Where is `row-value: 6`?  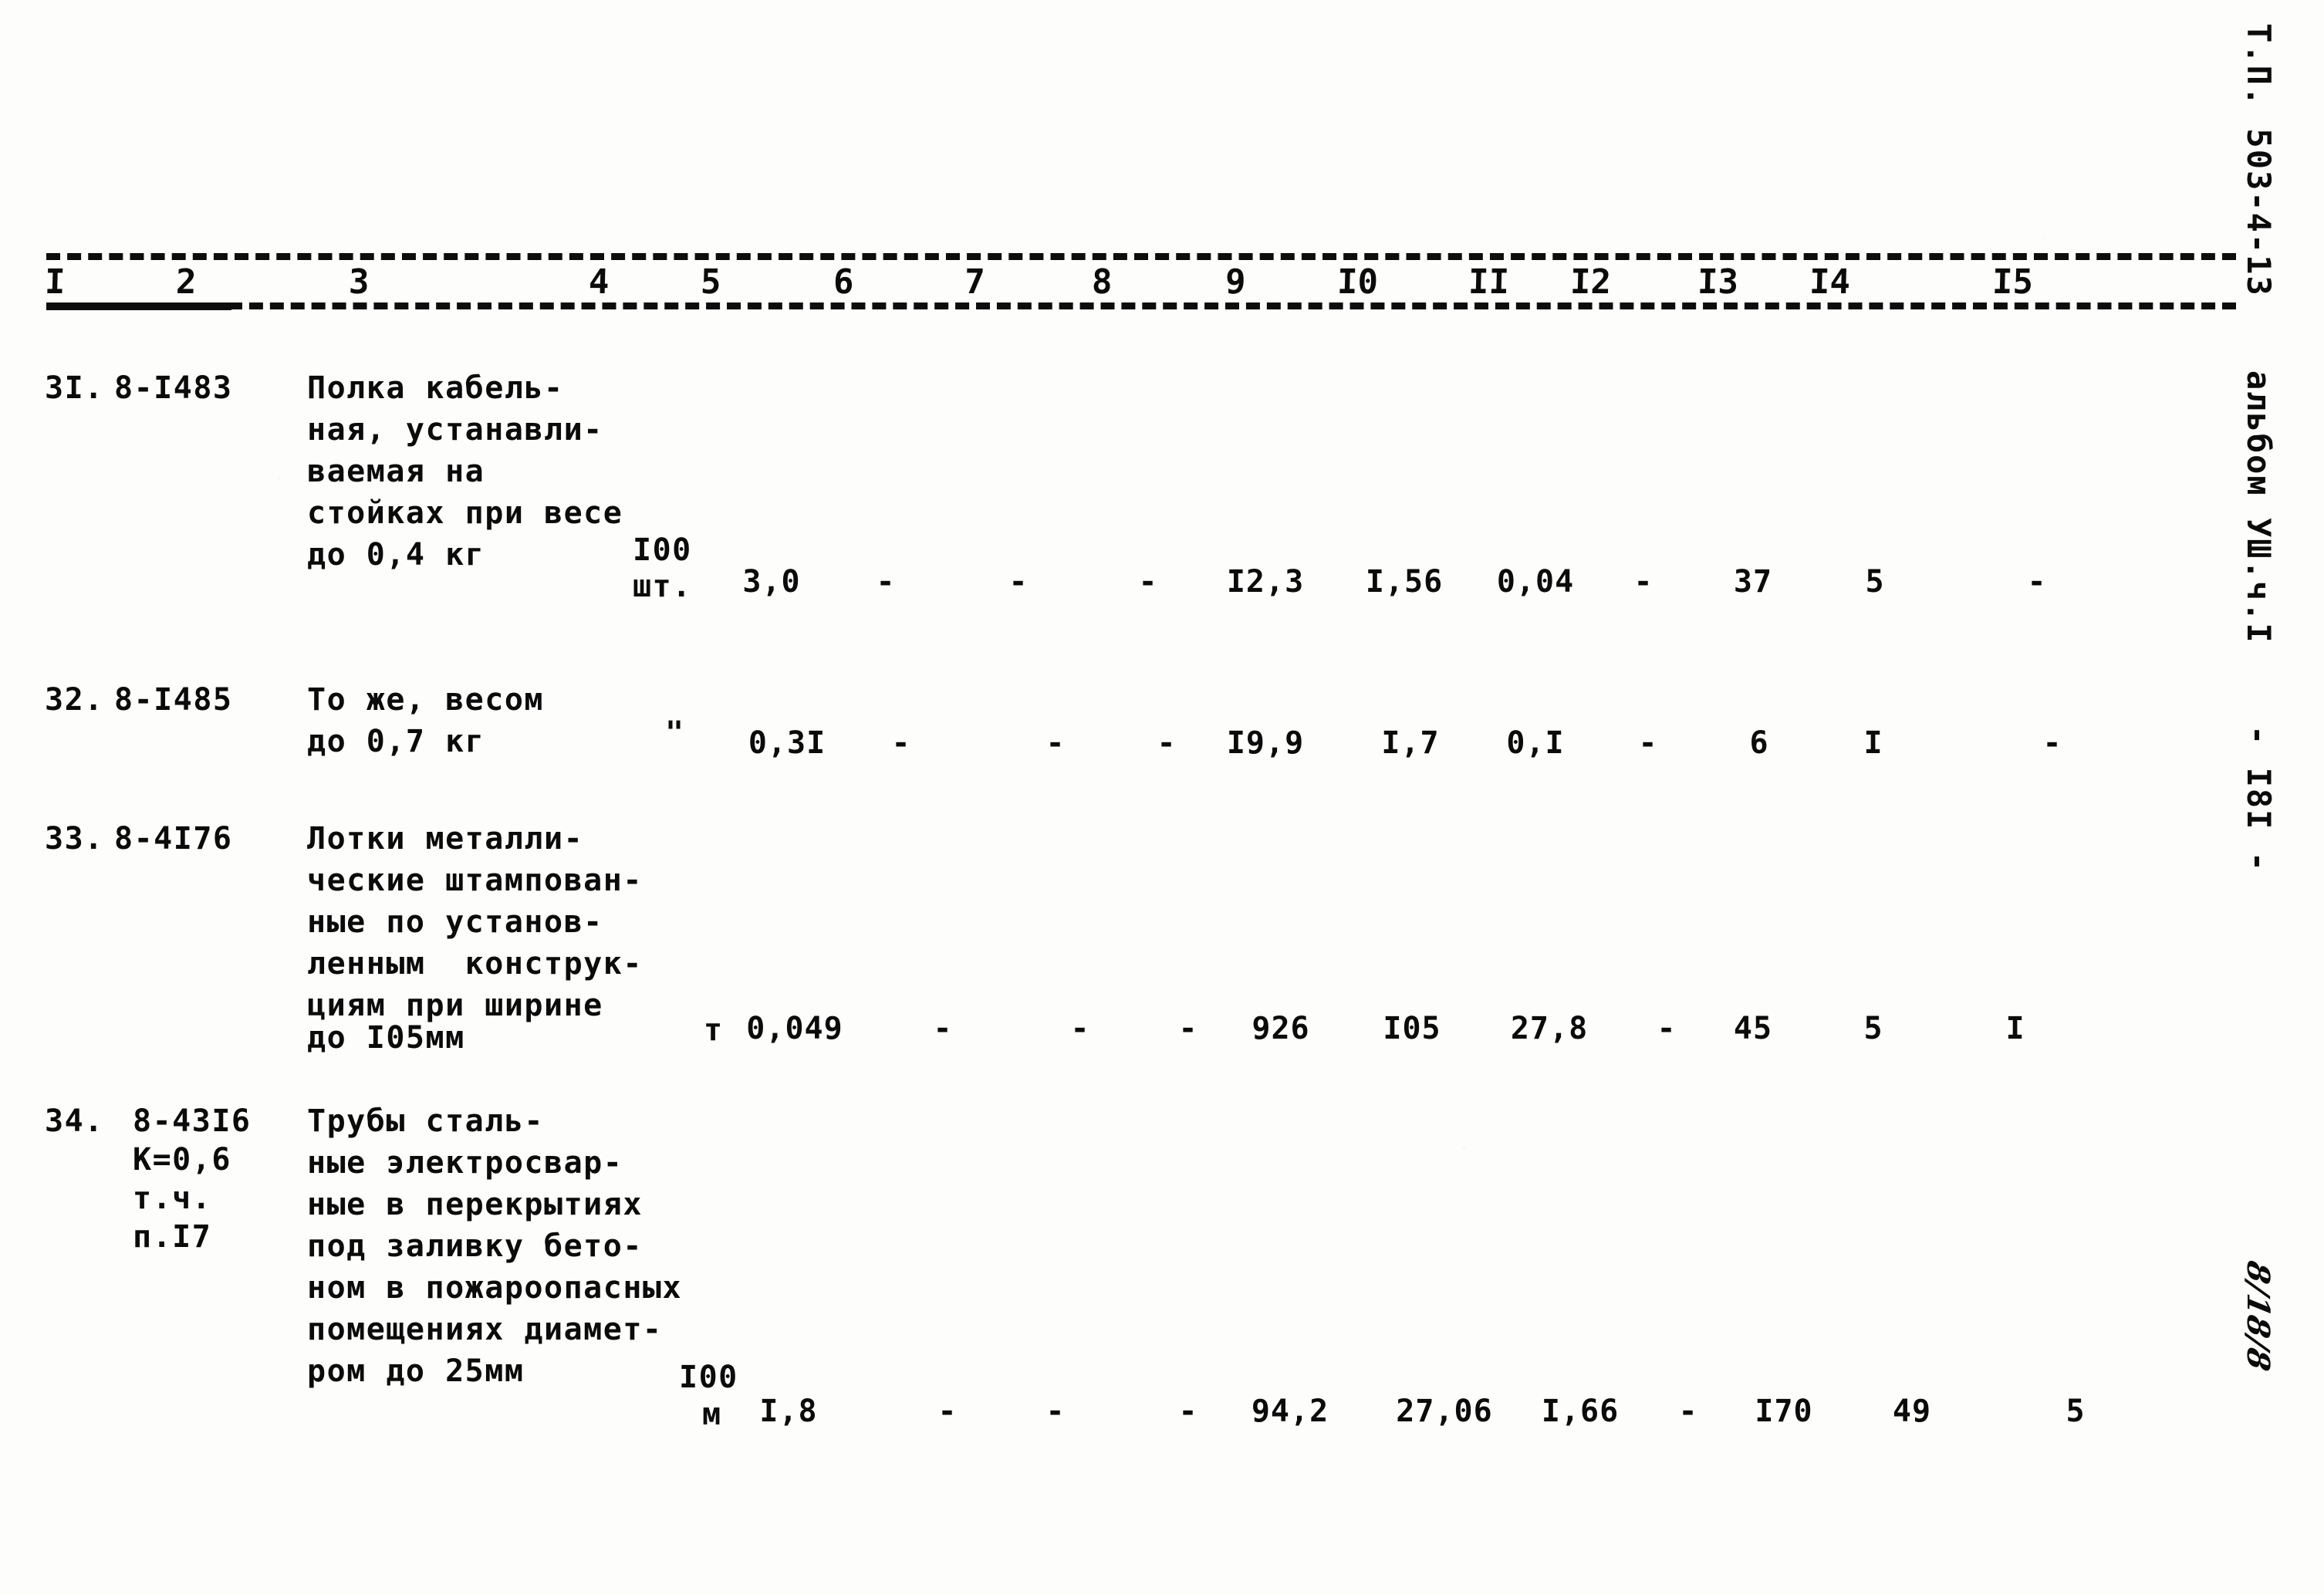
row-value: 6 is located at coordinates (1759, 743).